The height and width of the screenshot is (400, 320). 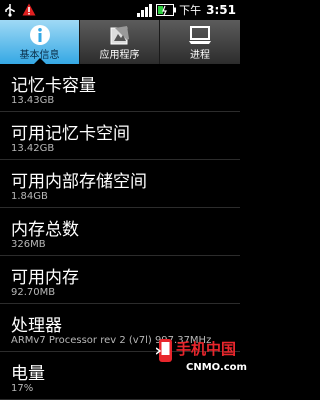 I want to click on list-item-internal-free: 可用内部存储空间 1.84GB, so click(x=120, y=184).